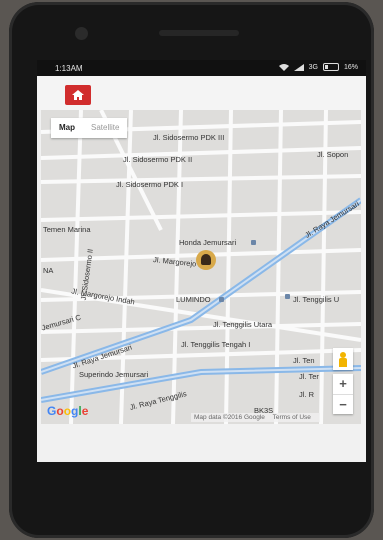  I want to click on front-camera, so click(81, 33).